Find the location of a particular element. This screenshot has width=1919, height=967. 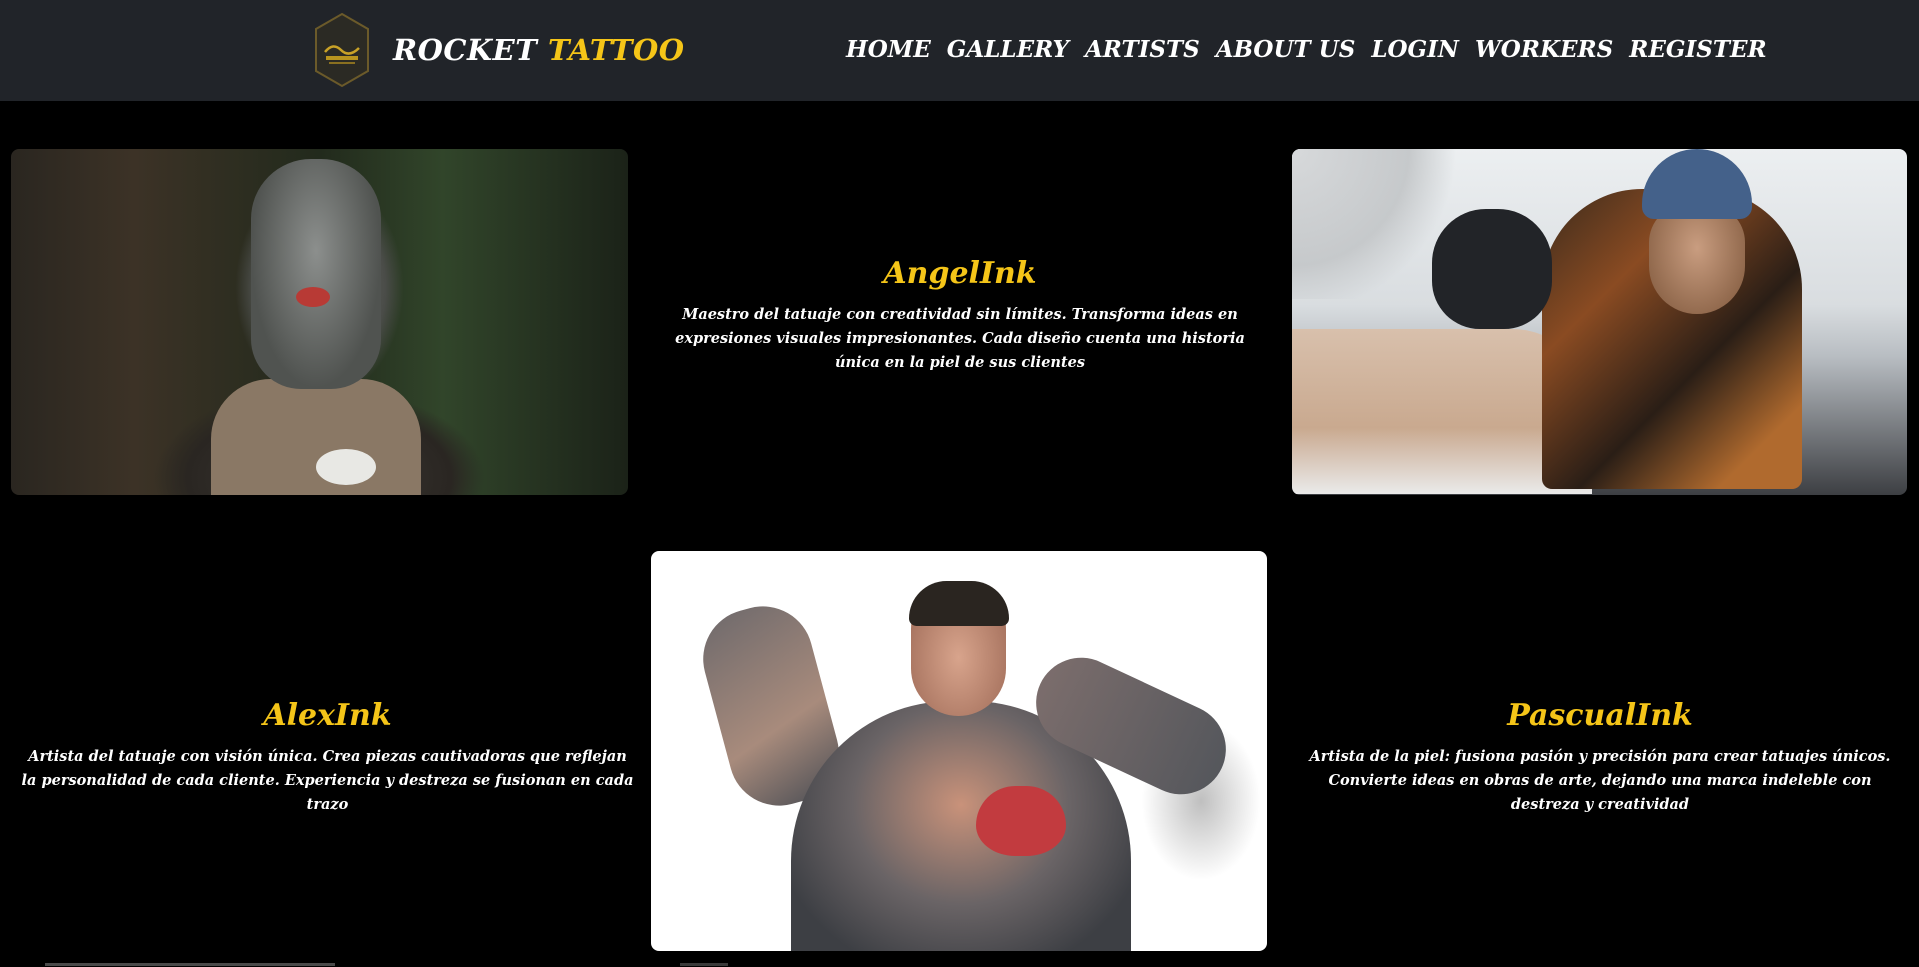

artist-photo-tattooing is located at coordinates (1599, 322).